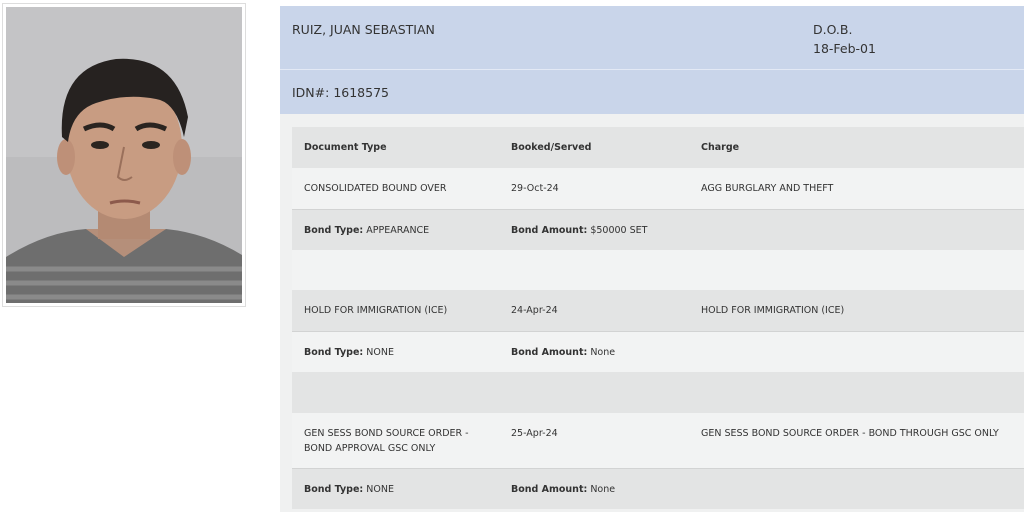  What do you see at coordinates (535, 188) in the screenshot?
I see `booked-served-cell: 29-Oct-24` at bounding box center [535, 188].